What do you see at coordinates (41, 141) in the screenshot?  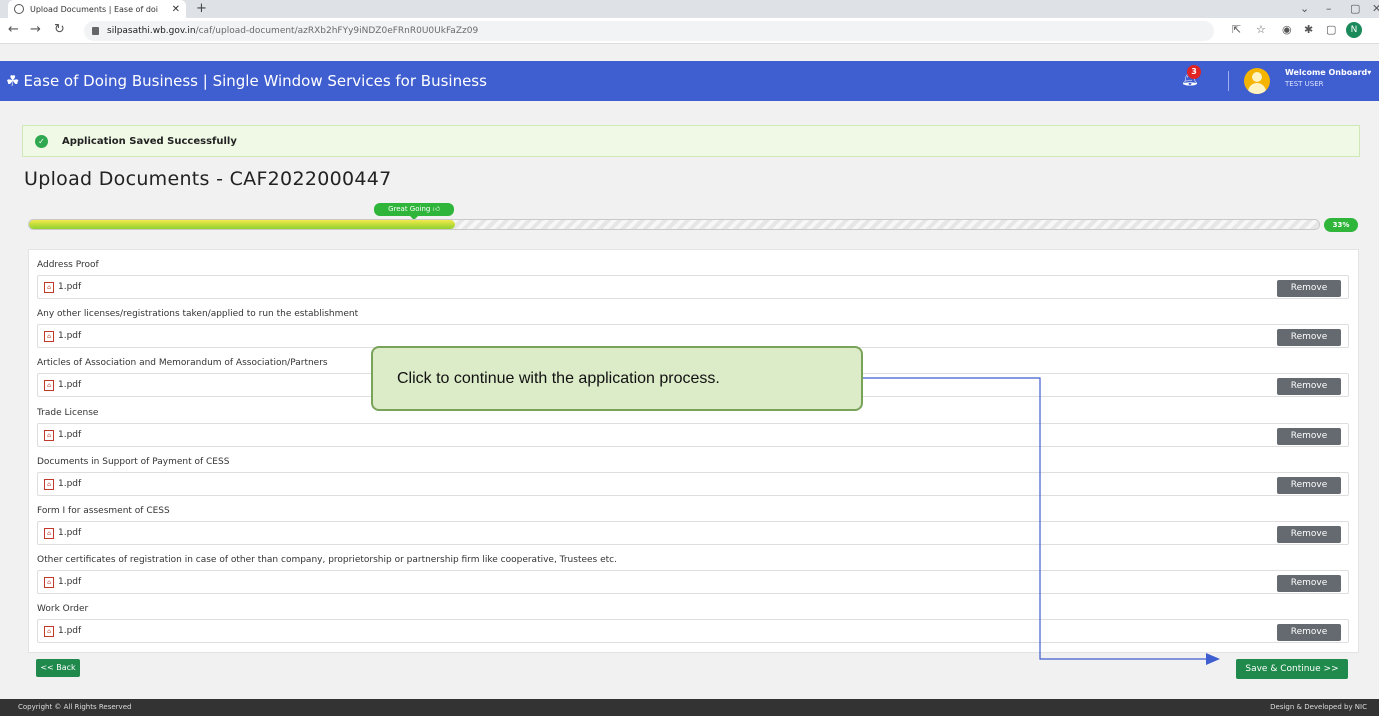 I see `check-circle-icon: ✓` at bounding box center [41, 141].